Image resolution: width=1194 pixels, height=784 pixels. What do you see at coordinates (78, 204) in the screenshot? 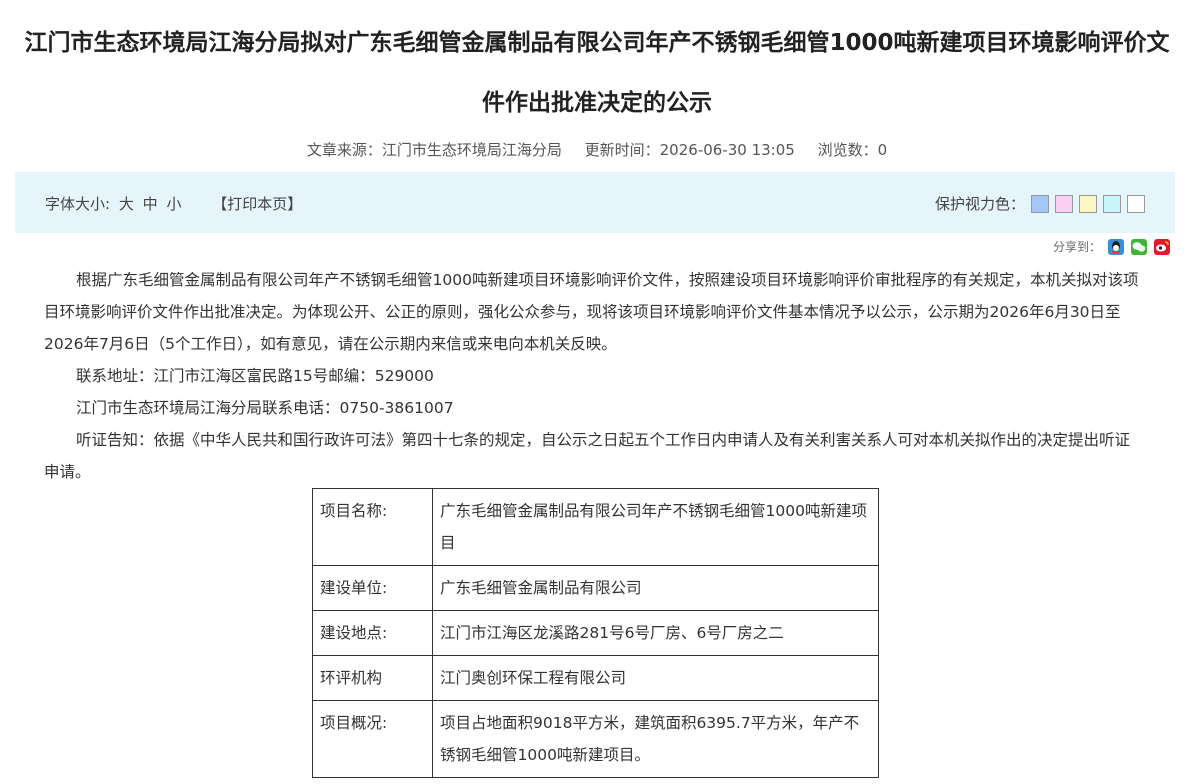
I see `font-size-label: 字体大小:` at bounding box center [78, 204].